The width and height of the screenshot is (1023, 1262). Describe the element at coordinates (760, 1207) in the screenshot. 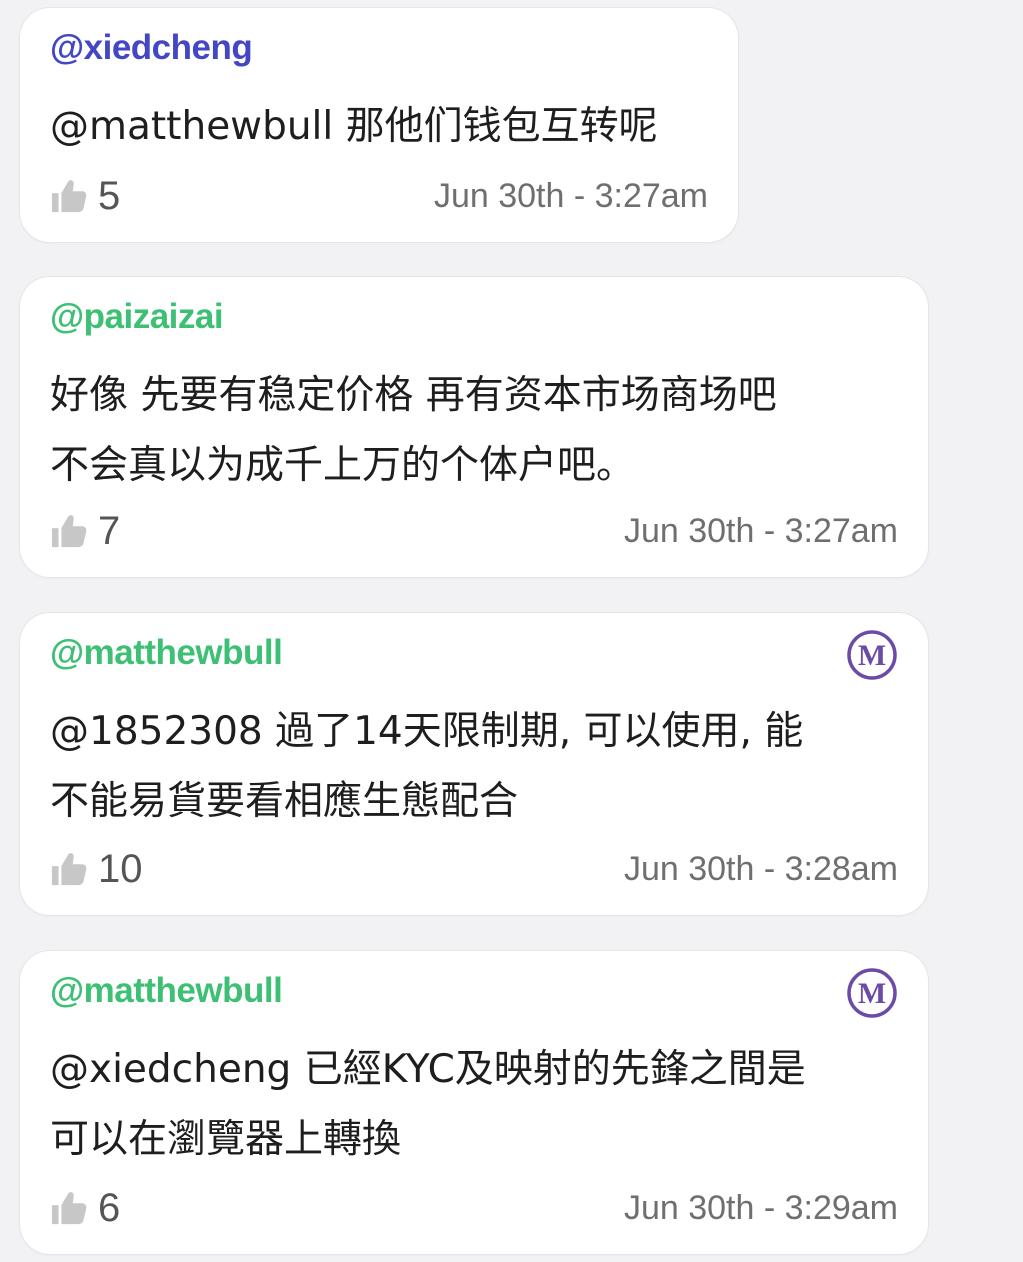

I see `comment-timestamp: Jun 30th - 3:29am` at that location.